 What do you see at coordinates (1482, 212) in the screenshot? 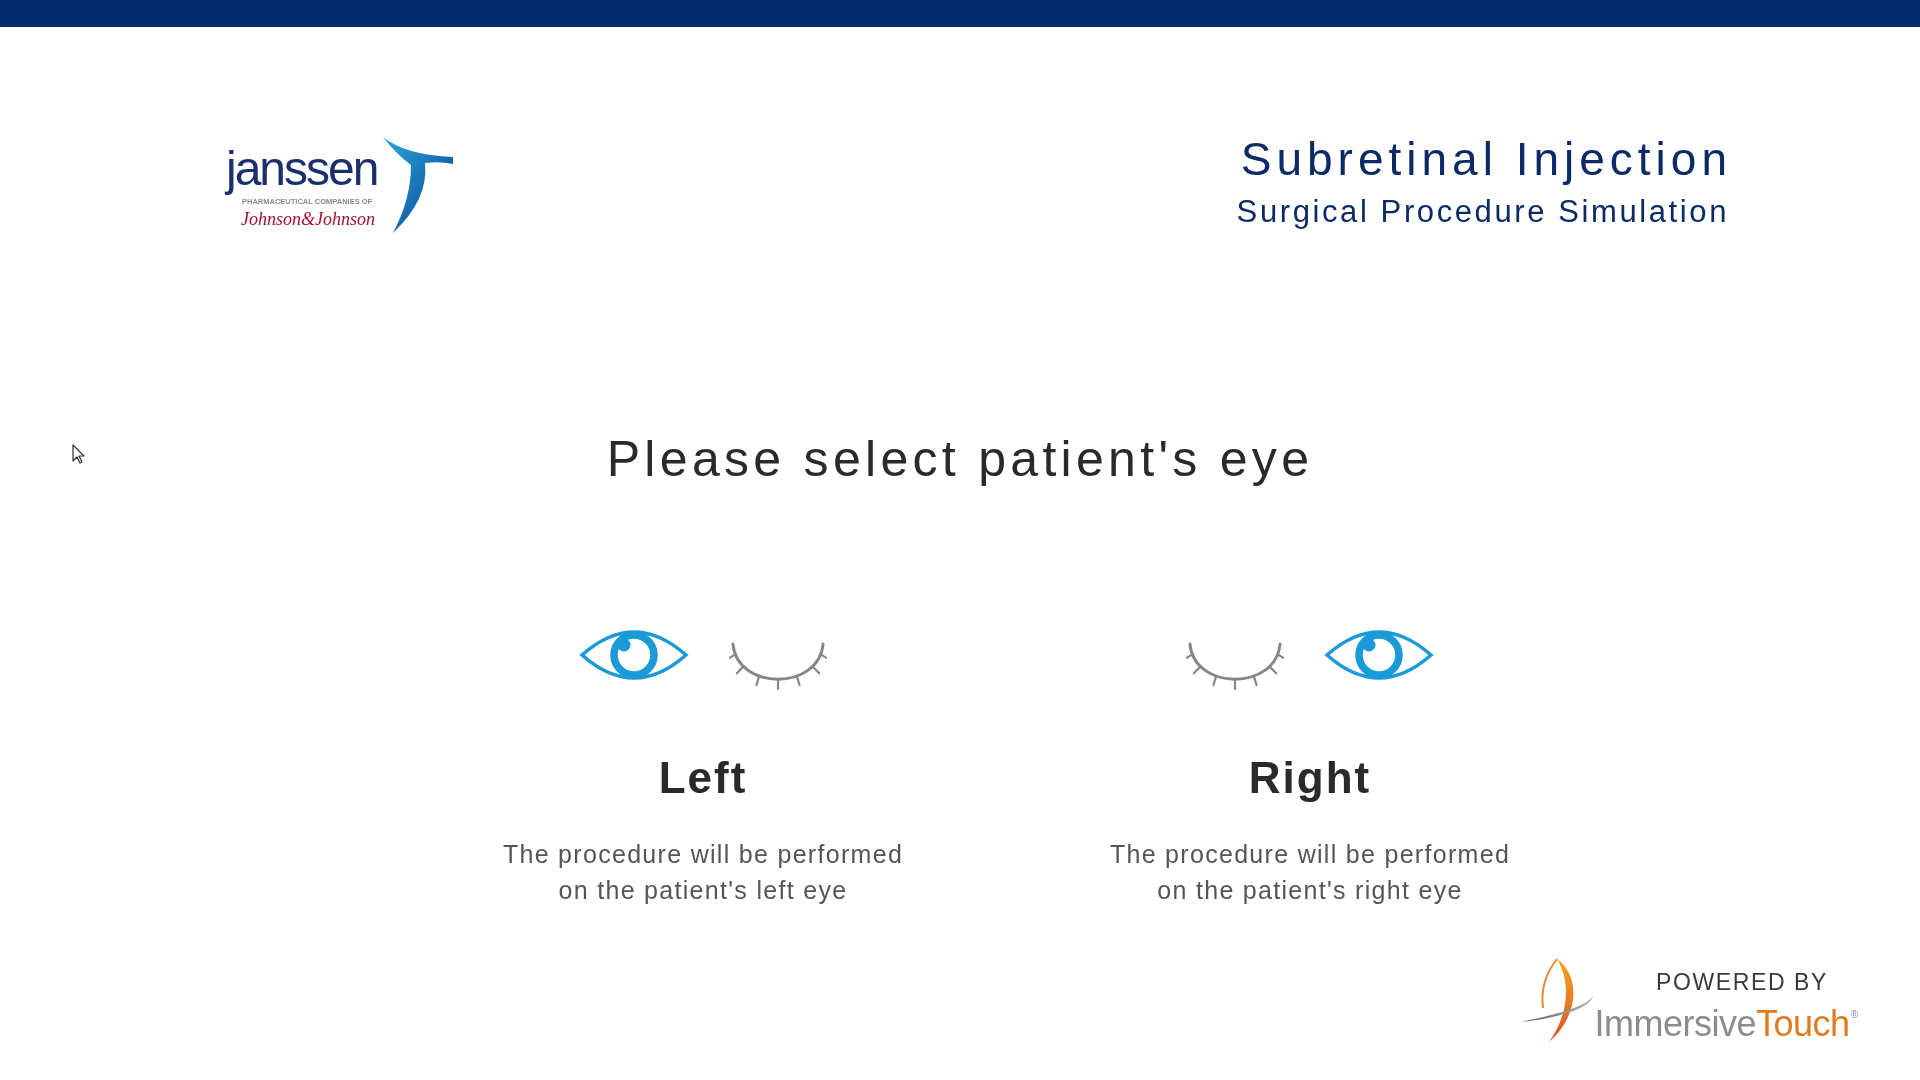
I see `app-subtitle: Surgical Procedure Simulation` at bounding box center [1482, 212].